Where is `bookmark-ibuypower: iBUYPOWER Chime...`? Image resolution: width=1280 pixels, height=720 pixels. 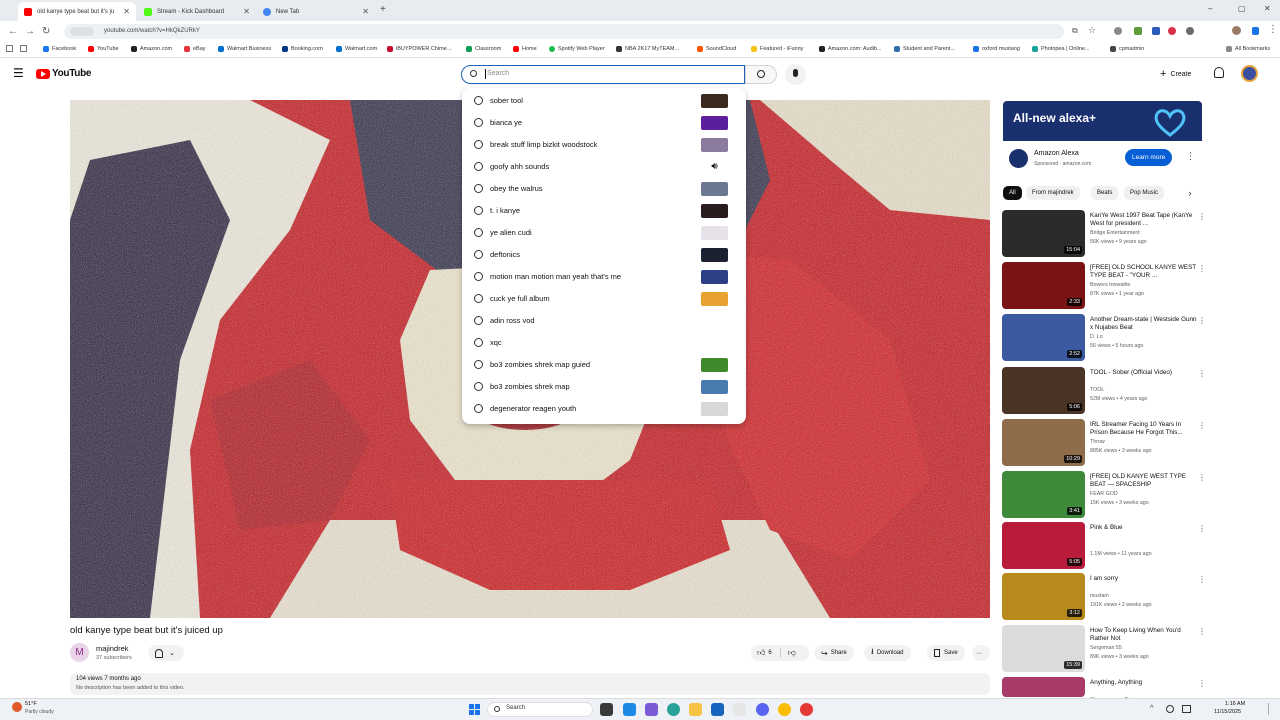
bookmark-ibuypower: iBUYPOWER Chime... is located at coordinates (419, 49).